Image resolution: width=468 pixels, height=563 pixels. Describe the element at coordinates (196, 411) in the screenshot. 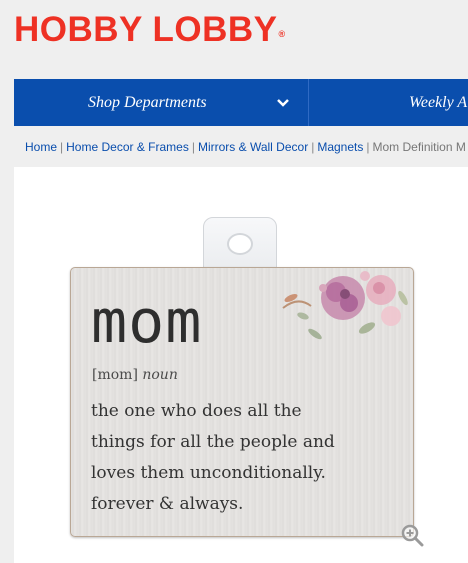

I see `definition-line: the one who does all the` at that location.